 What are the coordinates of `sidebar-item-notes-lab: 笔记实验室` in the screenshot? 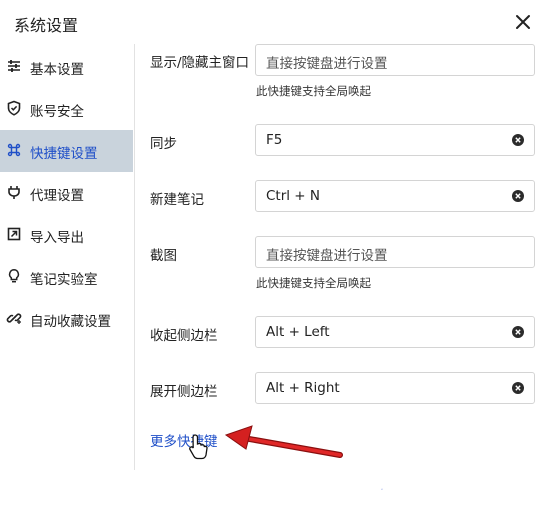 It's located at (66, 277).